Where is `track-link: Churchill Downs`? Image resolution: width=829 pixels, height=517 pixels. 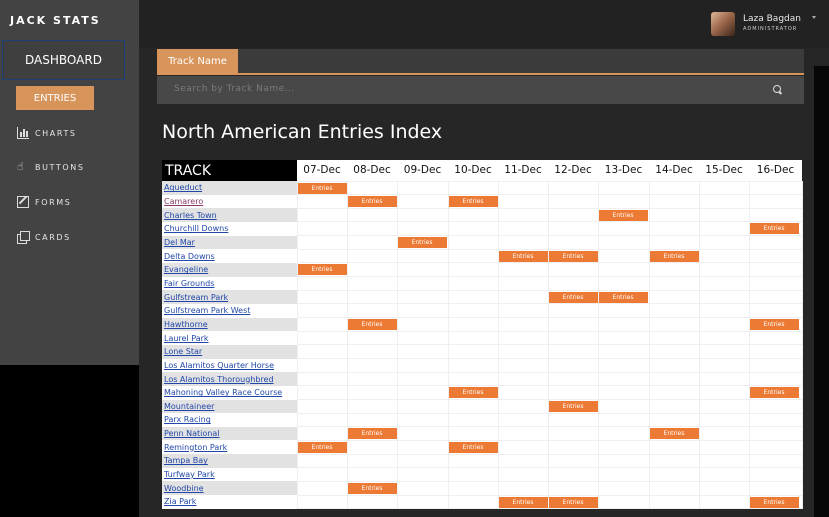 track-link: Churchill Downs is located at coordinates (196, 228).